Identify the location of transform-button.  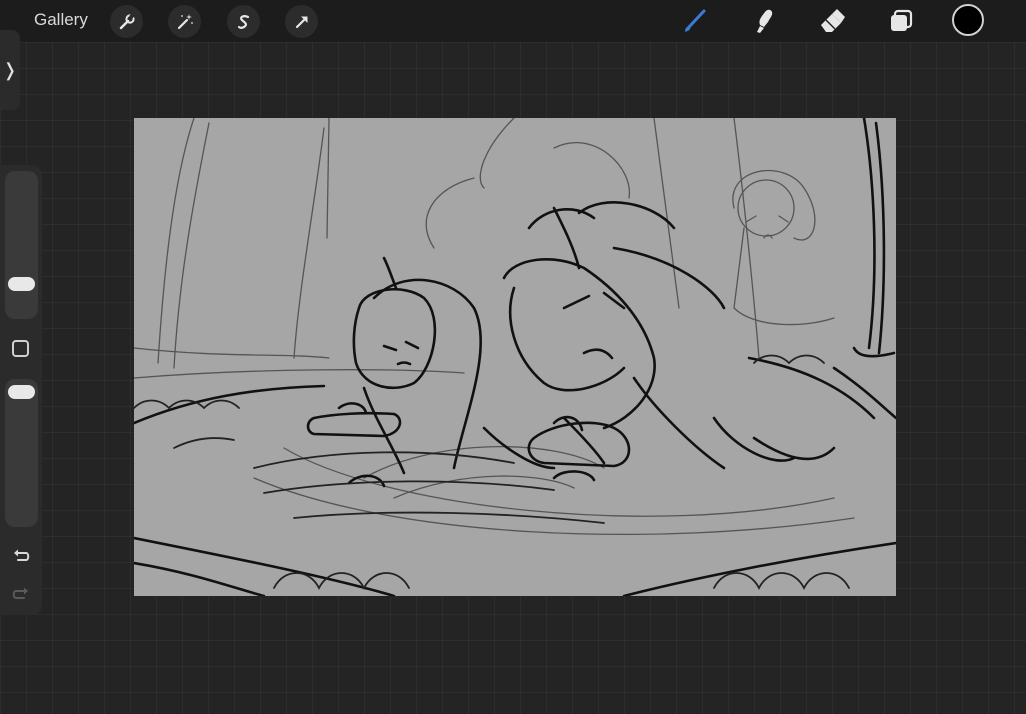
(301, 21).